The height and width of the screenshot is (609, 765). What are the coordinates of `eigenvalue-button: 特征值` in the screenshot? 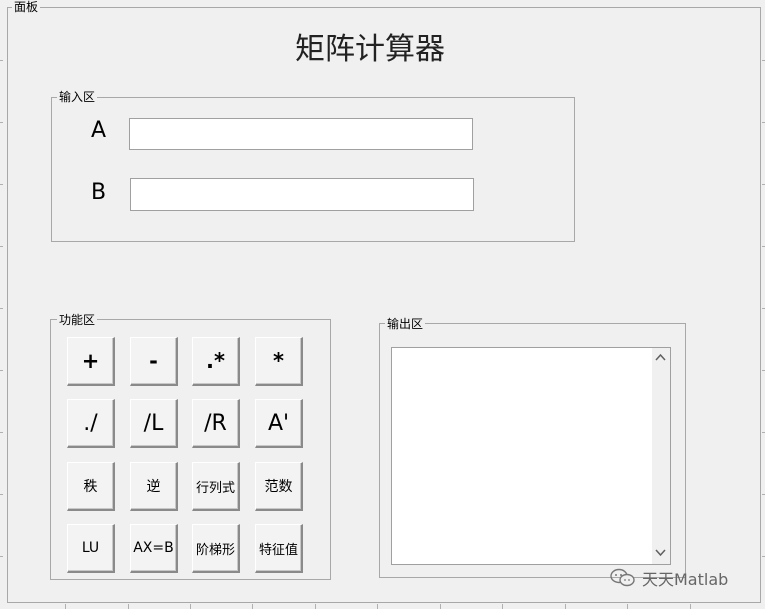 It's located at (279, 548).